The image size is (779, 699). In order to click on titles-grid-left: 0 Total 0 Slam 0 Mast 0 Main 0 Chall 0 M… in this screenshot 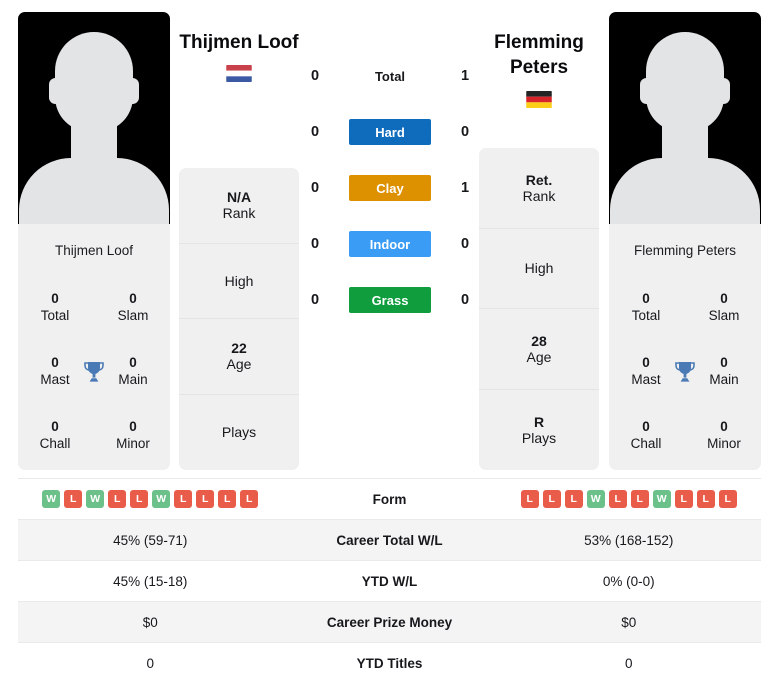, I will do `click(94, 372)`.